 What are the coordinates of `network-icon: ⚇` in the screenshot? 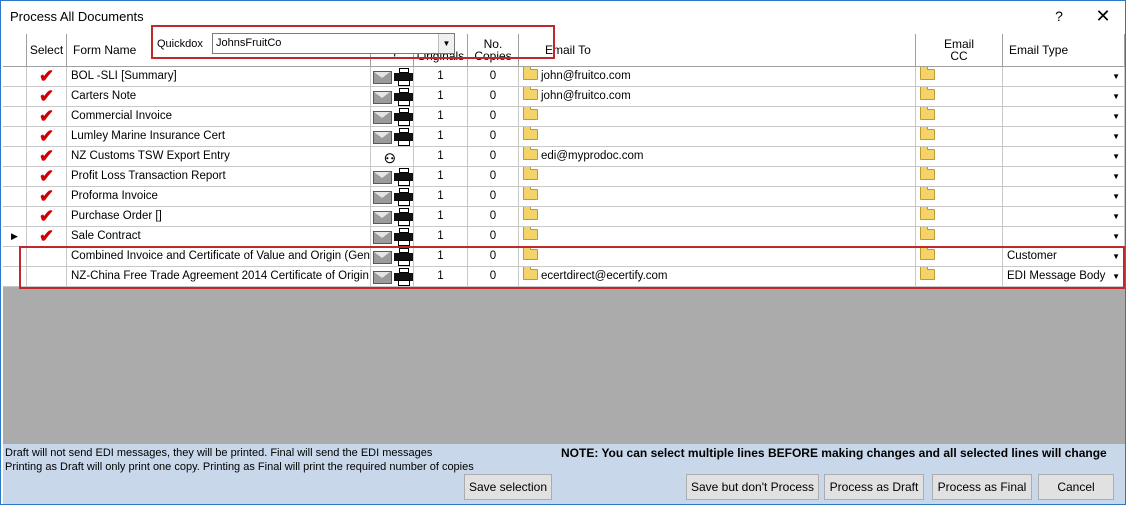 It's located at (390, 157).